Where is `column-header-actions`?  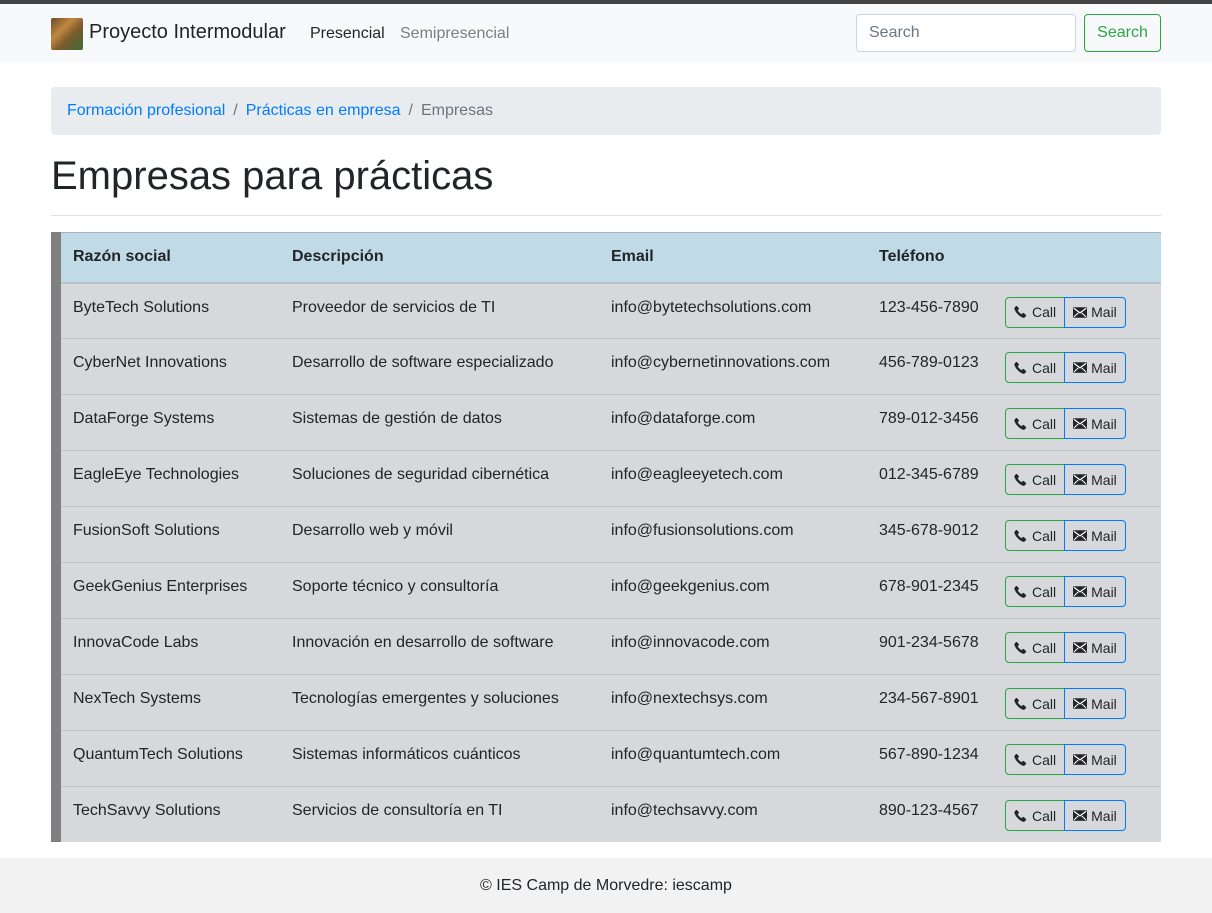
column-header-actions is located at coordinates (1081, 258).